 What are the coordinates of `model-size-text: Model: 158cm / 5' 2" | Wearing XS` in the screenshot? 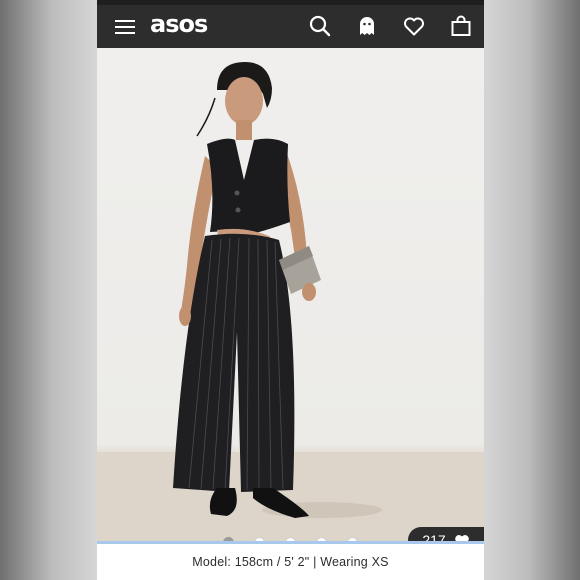 It's located at (290, 562).